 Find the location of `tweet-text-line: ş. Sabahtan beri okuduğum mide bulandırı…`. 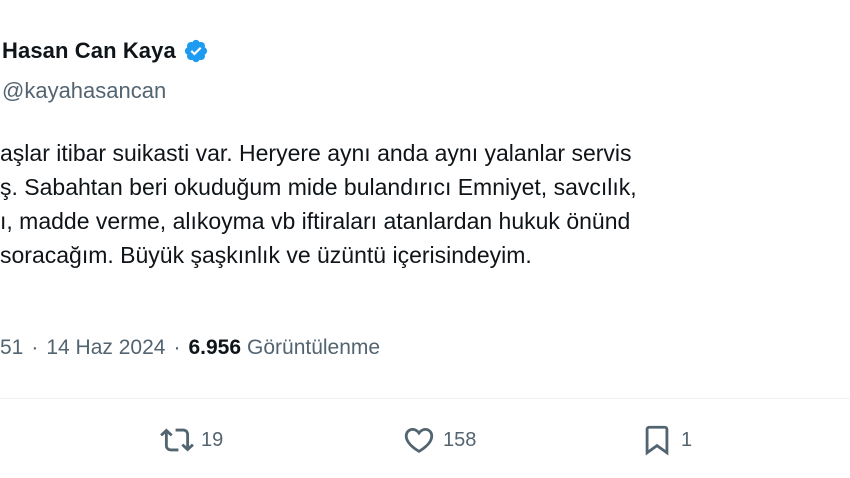

tweet-text-line: ş. Sabahtan beri okuduğum mide bulandırı… is located at coordinates (318, 187).